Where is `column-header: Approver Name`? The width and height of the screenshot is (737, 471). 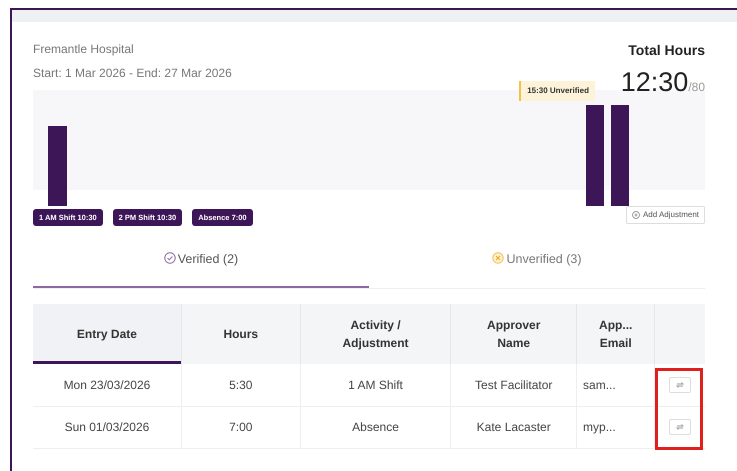 column-header: Approver Name is located at coordinates (513, 334).